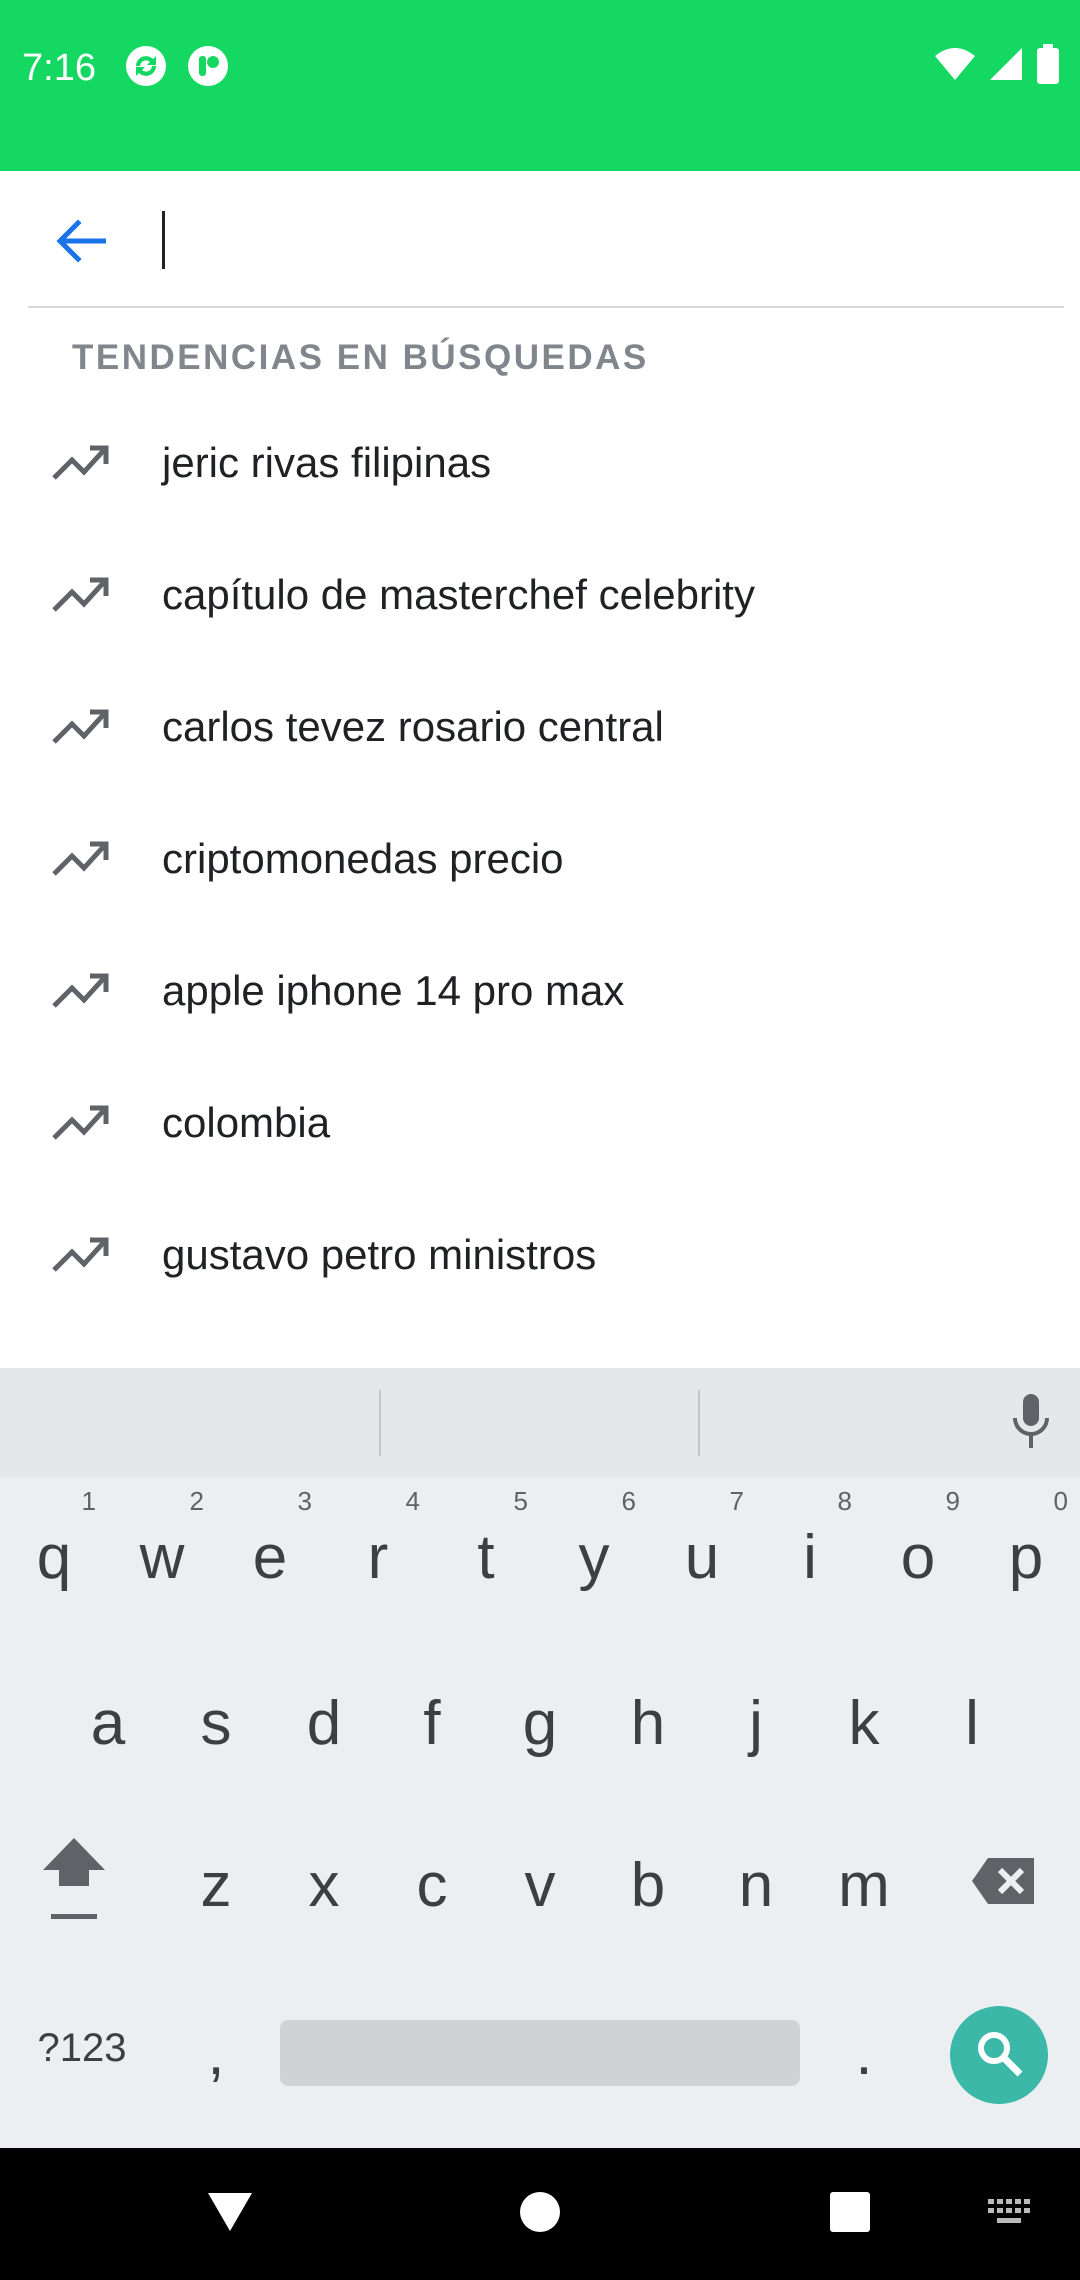  Describe the element at coordinates (1060, 1501) in the screenshot. I see `key-hint: 0` at that location.